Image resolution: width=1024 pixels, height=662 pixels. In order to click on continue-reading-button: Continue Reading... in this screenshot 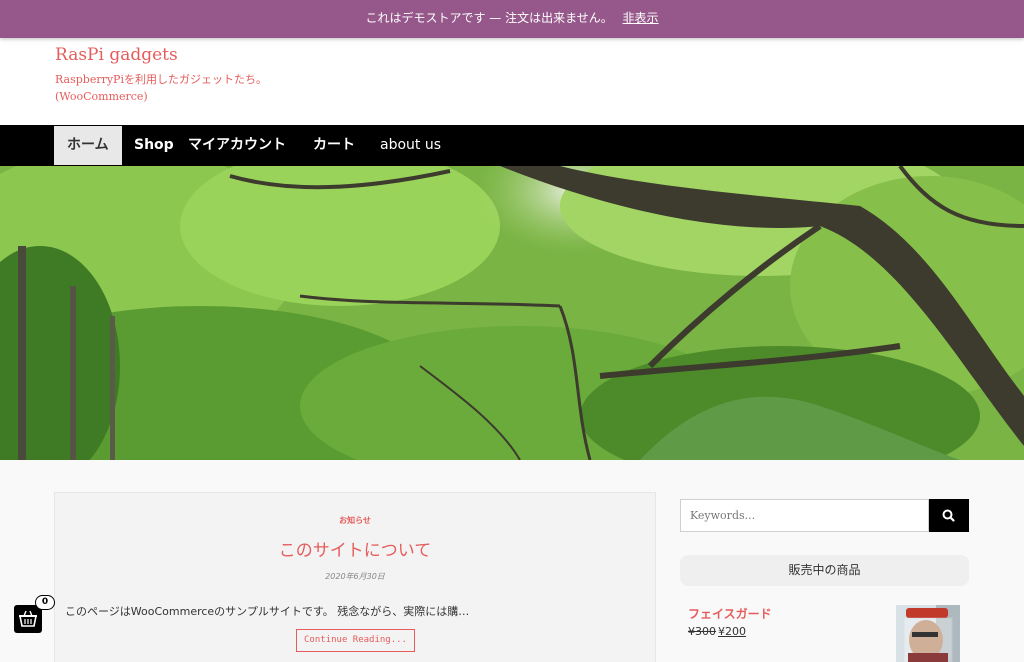, I will do `click(355, 640)`.